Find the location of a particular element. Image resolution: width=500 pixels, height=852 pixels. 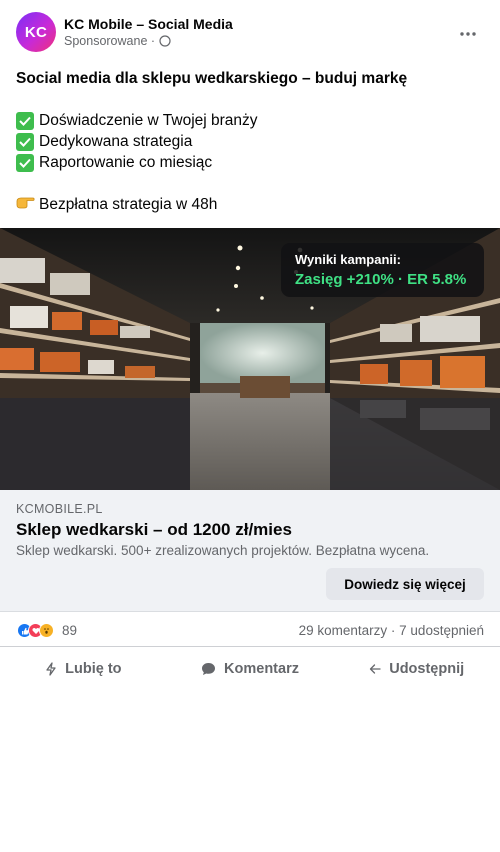

share-arrow-icon is located at coordinates (375, 669).